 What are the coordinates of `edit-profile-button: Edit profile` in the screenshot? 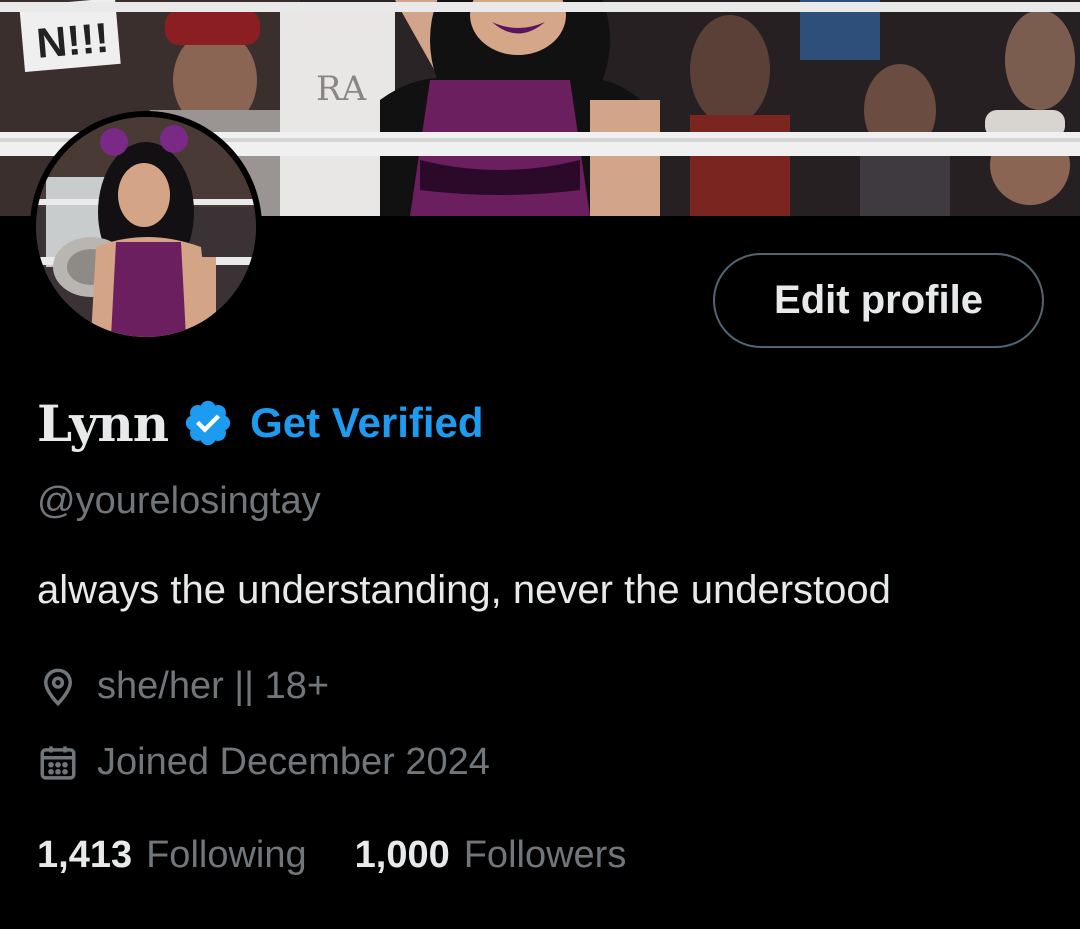 It's located at (878, 300).